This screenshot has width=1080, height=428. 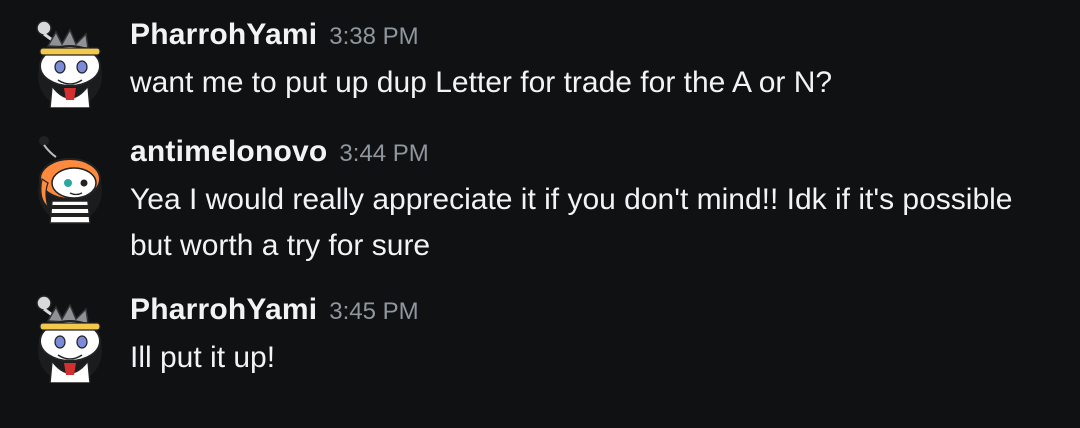 What do you see at coordinates (203, 357) in the screenshot?
I see `message-text: Ill put it up!` at bounding box center [203, 357].